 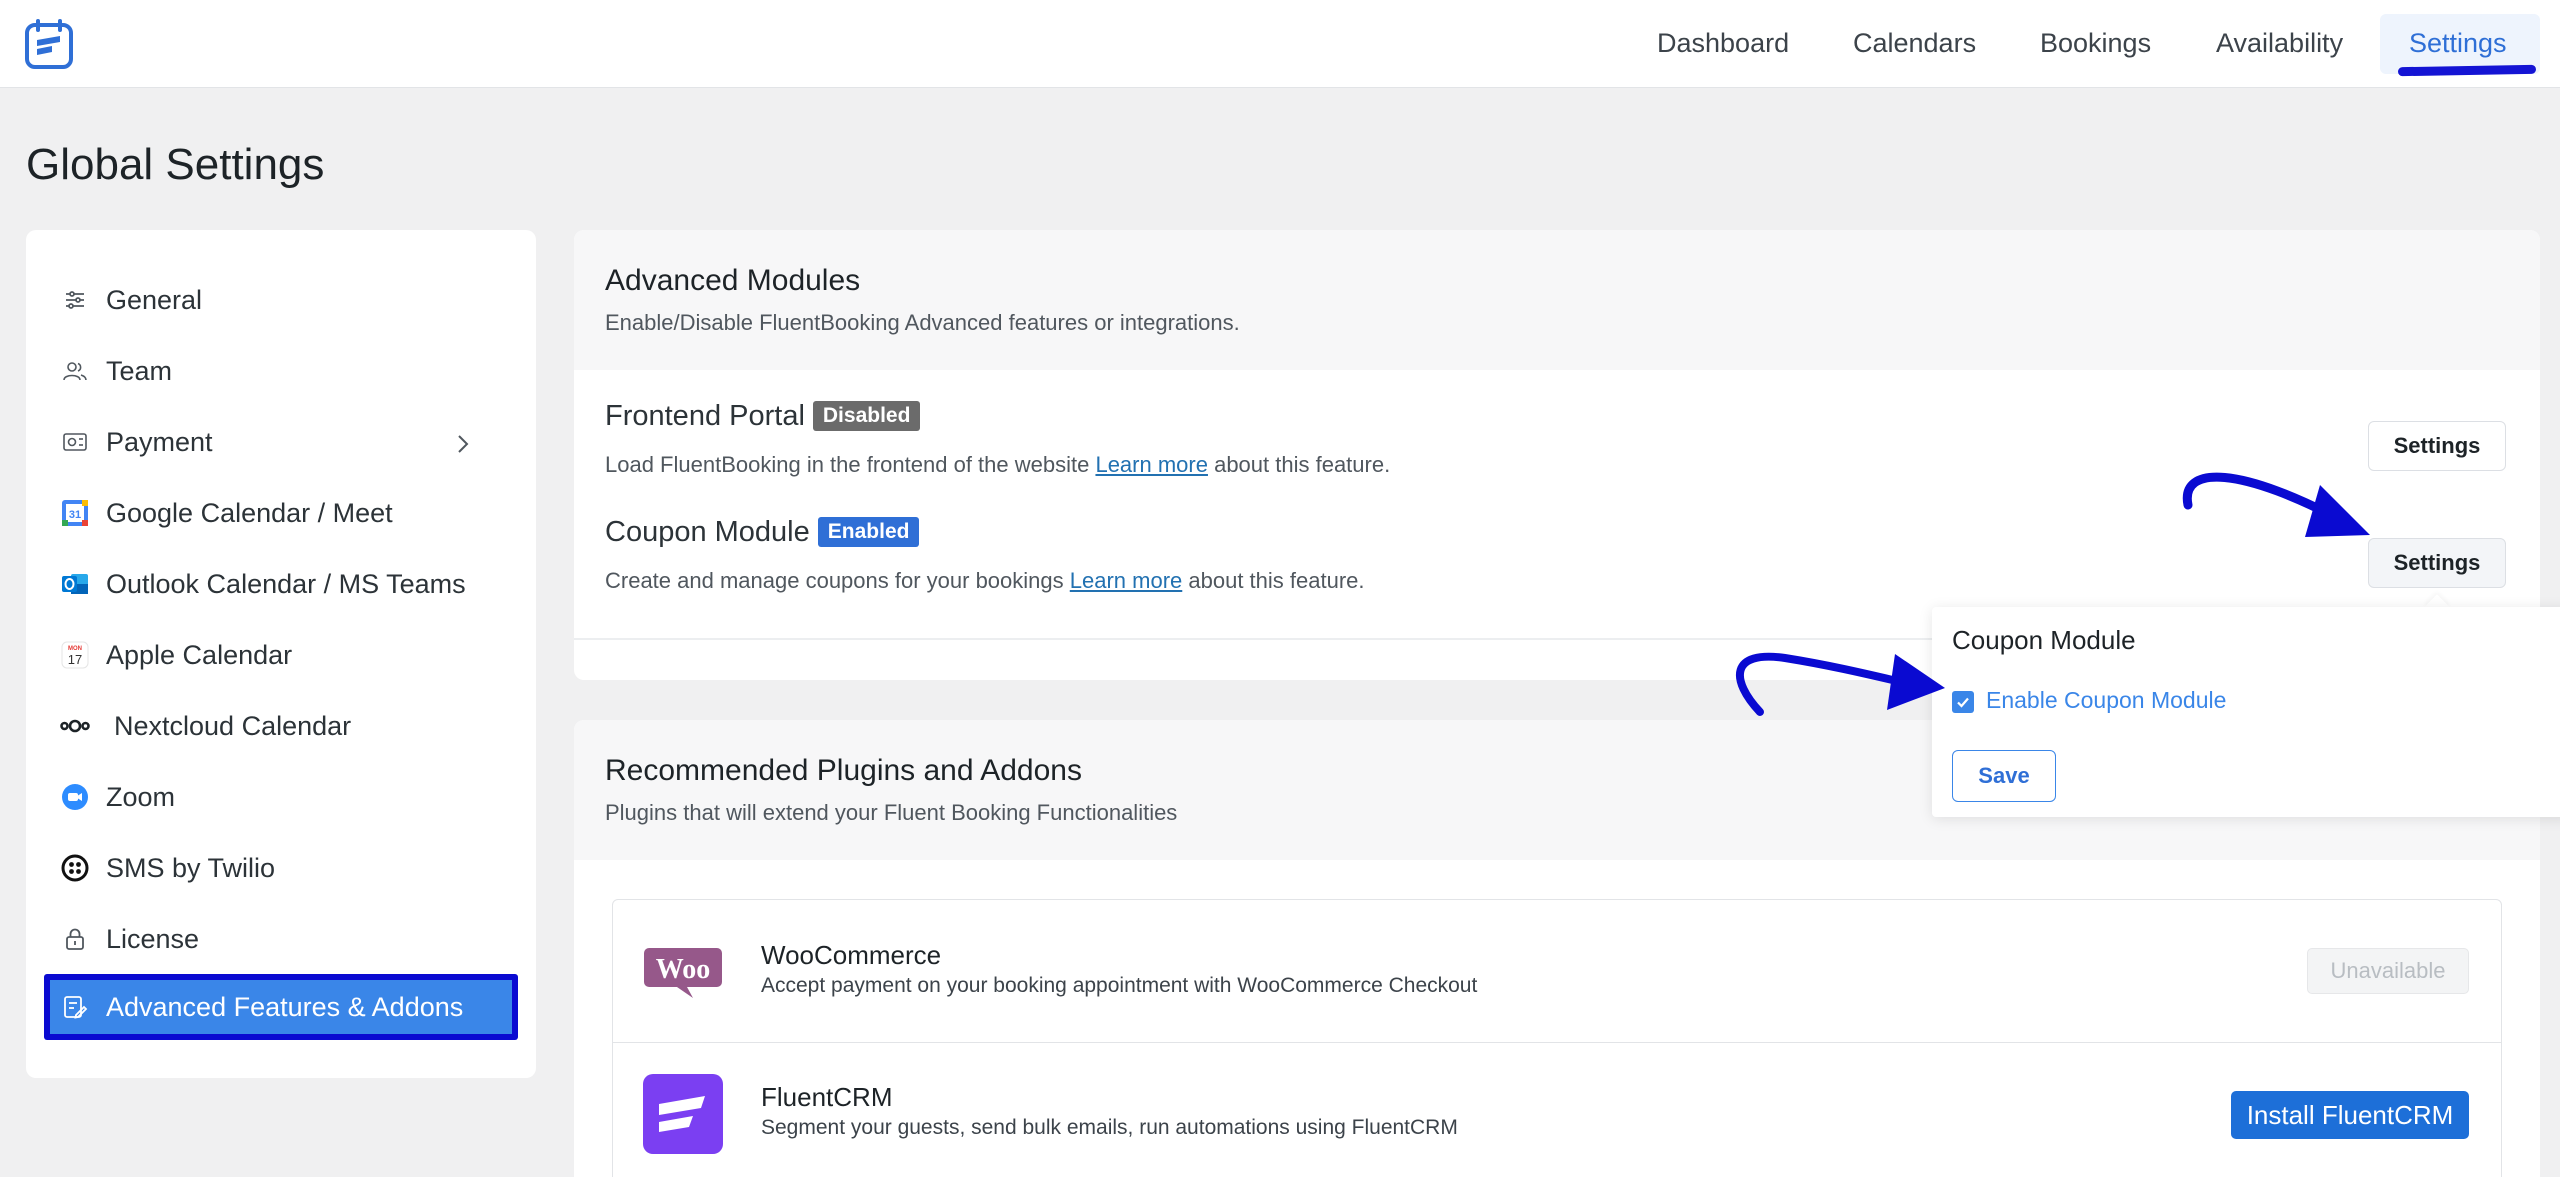 I want to click on woo-logo-text: Woo, so click(x=683, y=969).